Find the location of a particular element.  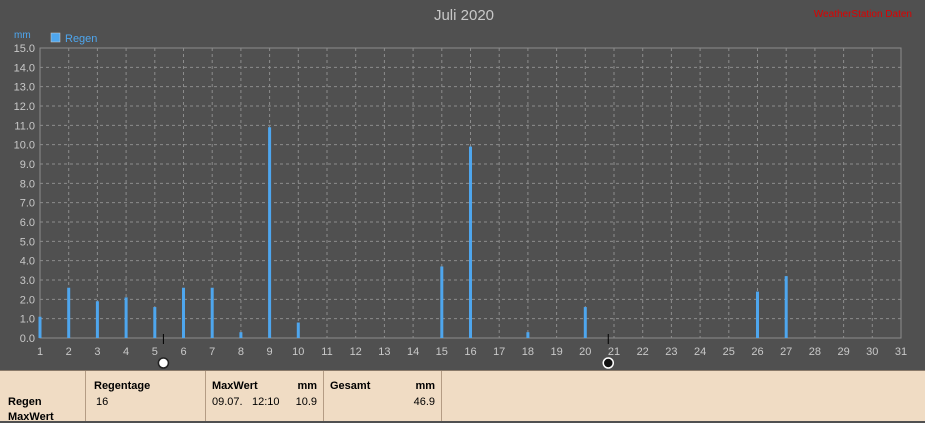

y-tick-label: 2.0 is located at coordinates (27, 300).